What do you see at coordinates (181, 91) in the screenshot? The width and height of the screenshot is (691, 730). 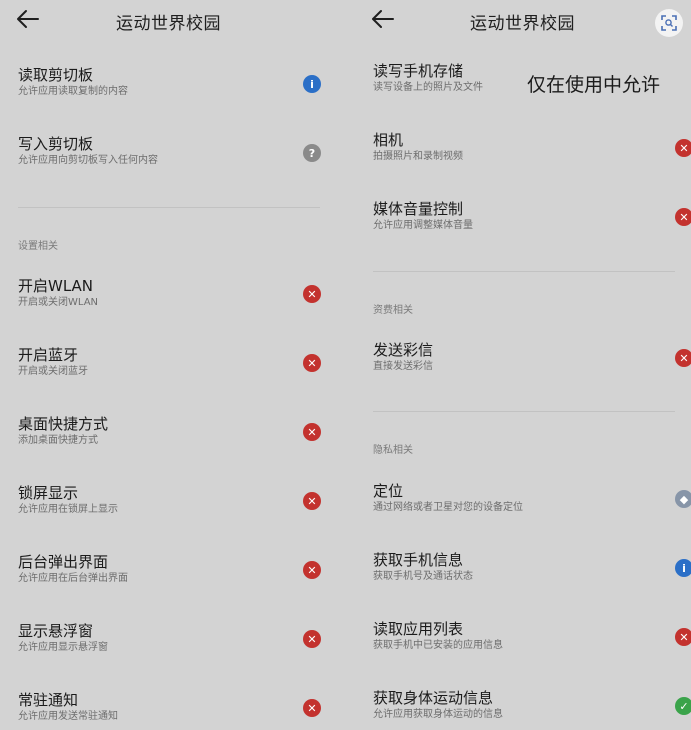 I see `permission-item-read-clipboard: 读取剪切板 允许应用读取复制的内容 i` at bounding box center [181, 91].